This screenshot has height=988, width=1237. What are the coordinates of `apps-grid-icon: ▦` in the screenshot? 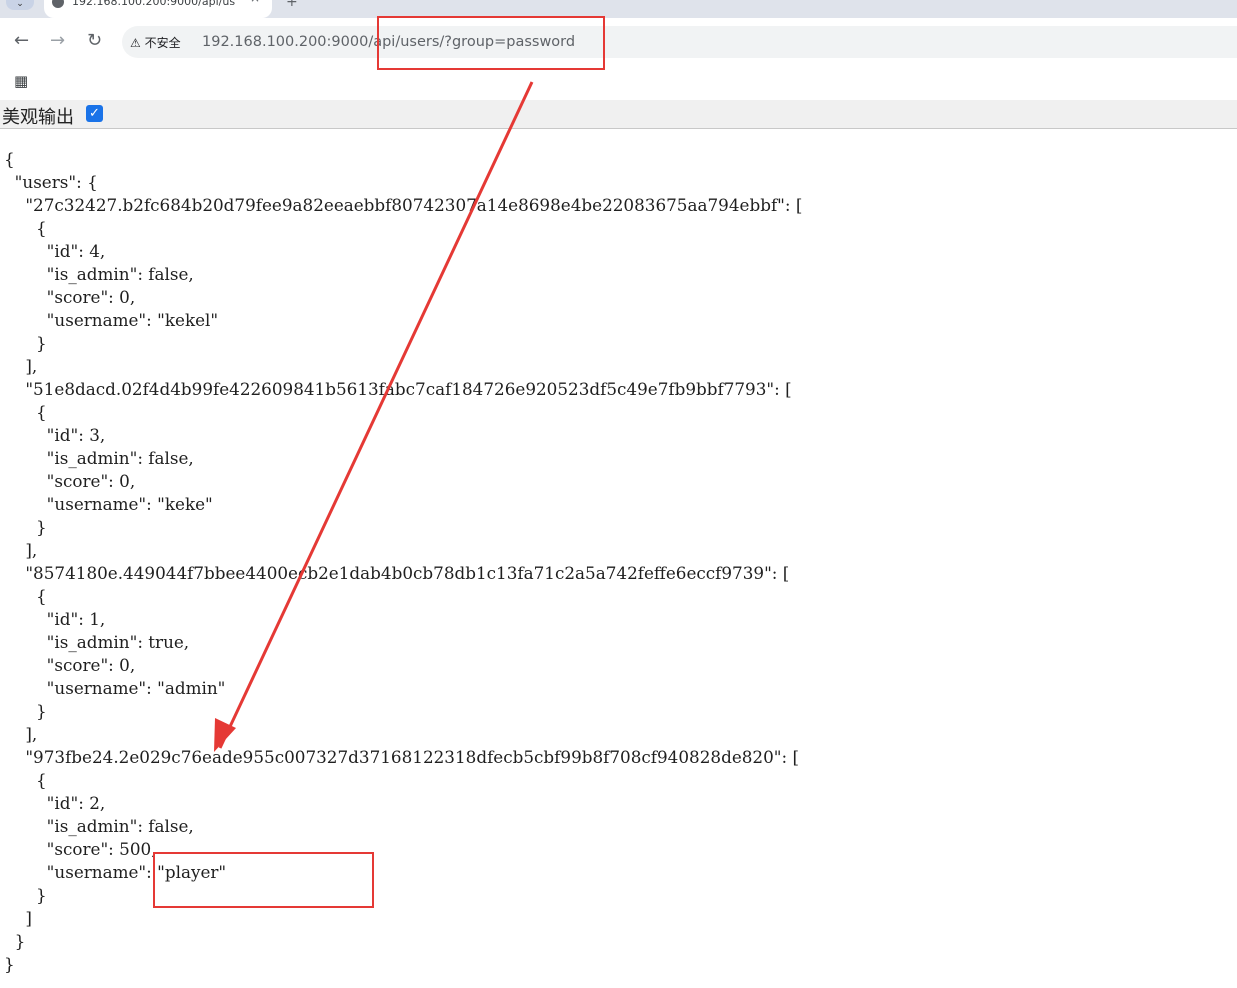 It's located at (21, 81).